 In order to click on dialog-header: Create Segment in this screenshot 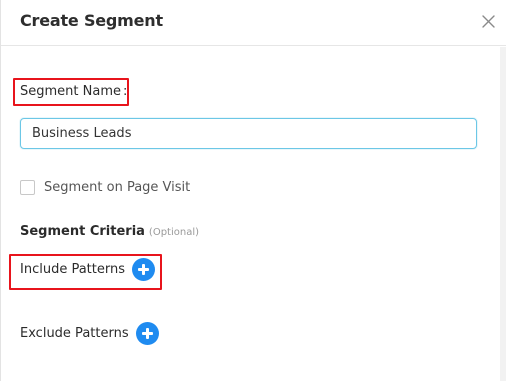, I will do `click(253, 23)`.